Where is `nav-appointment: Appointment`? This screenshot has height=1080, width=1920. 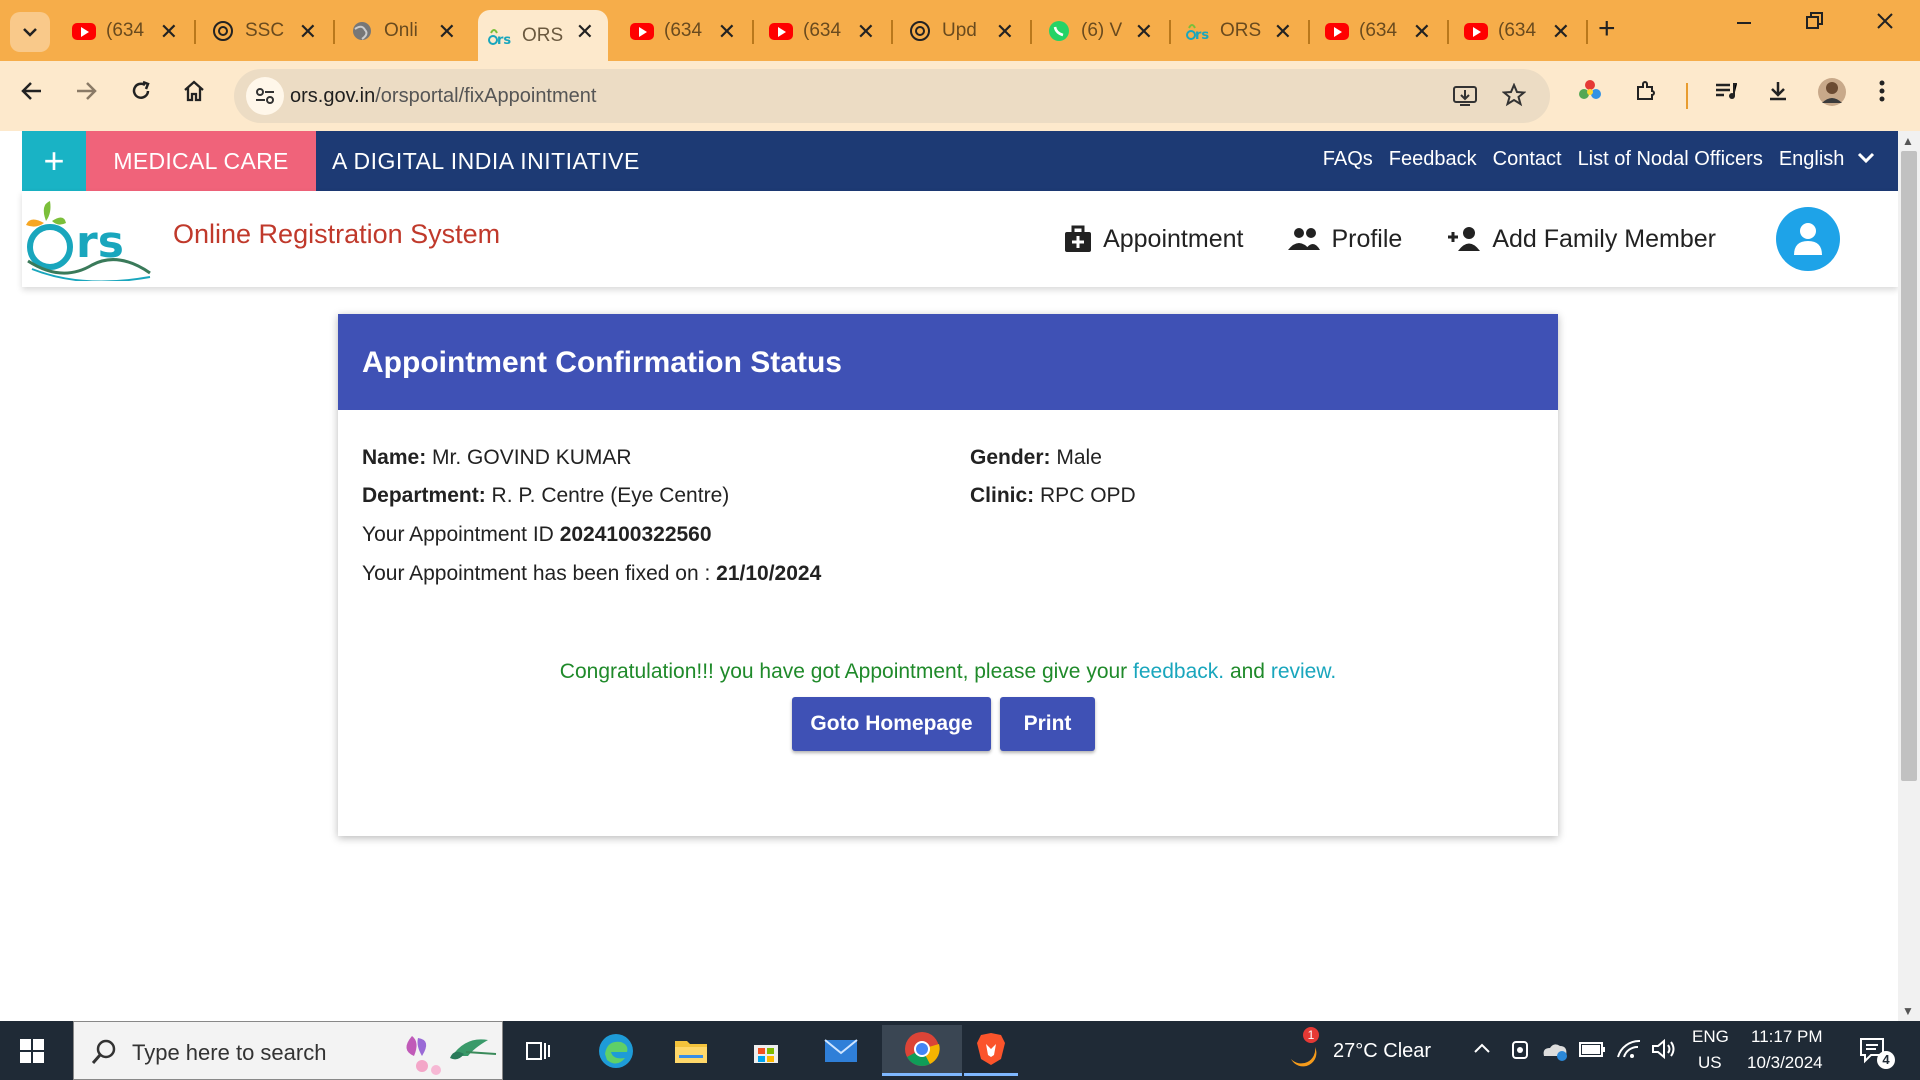
nav-appointment: Appointment is located at coordinates (1153, 239).